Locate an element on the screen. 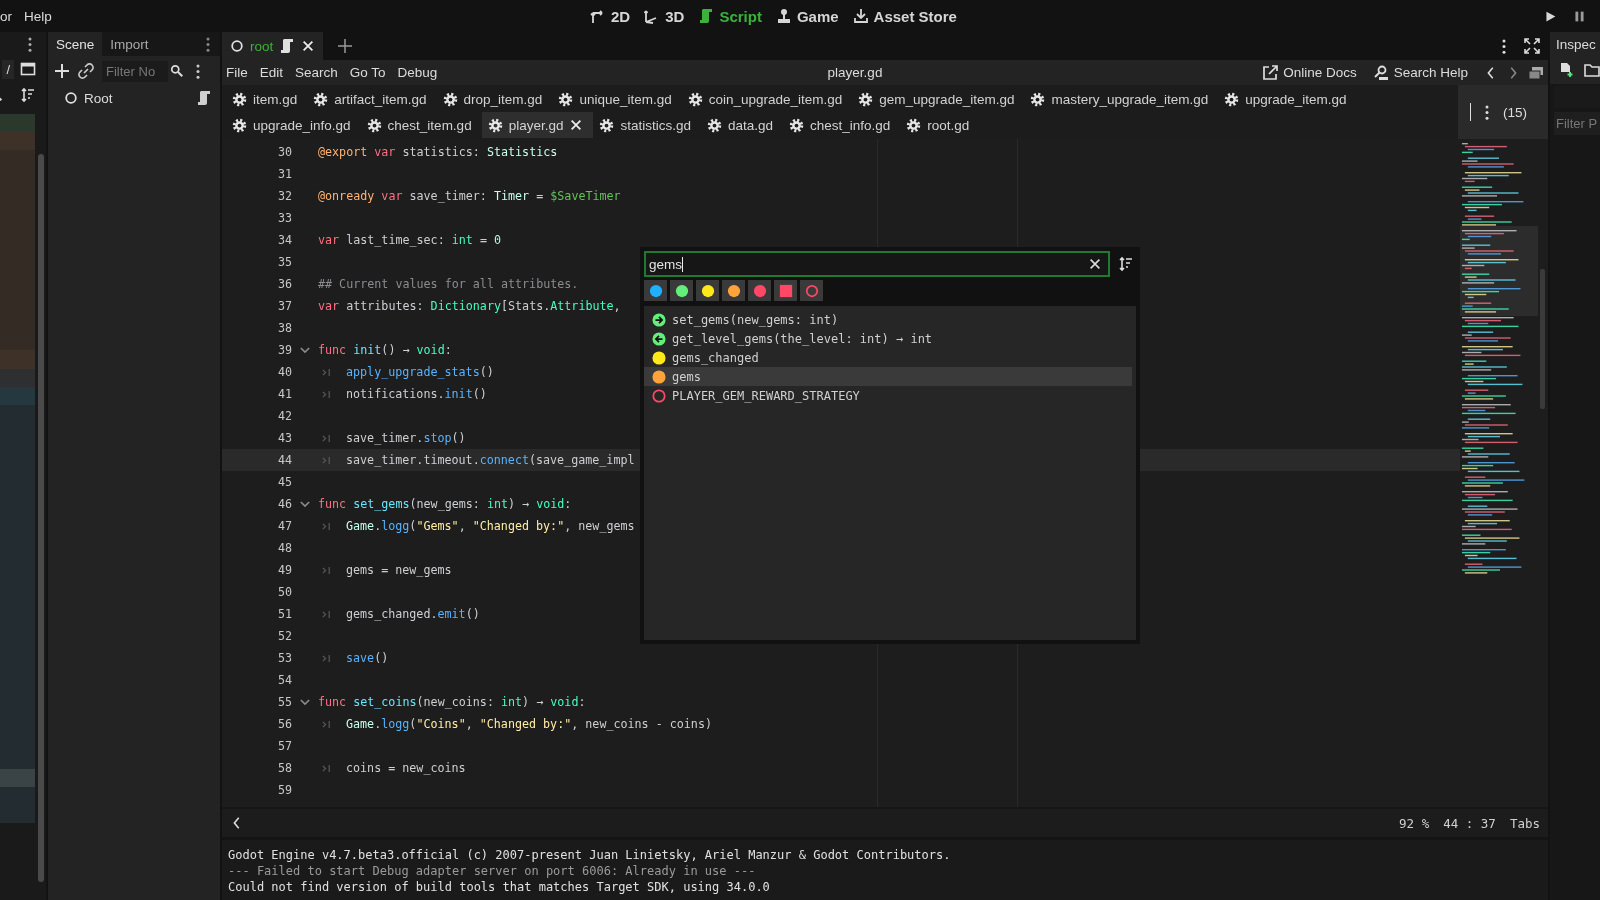  file-tab: upgrade_item.gd is located at coordinates (1287, 99).